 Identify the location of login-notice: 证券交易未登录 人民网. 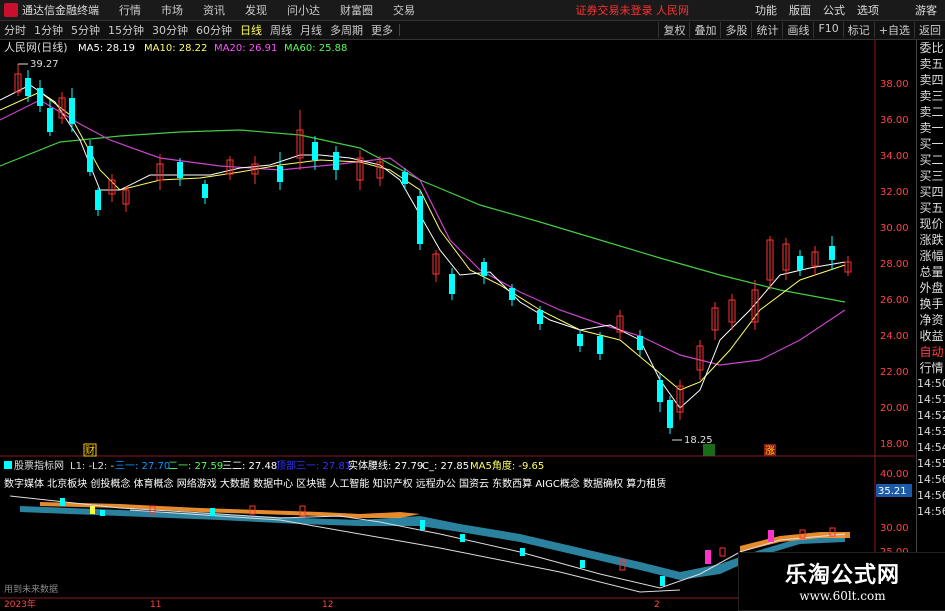
(633, 10).